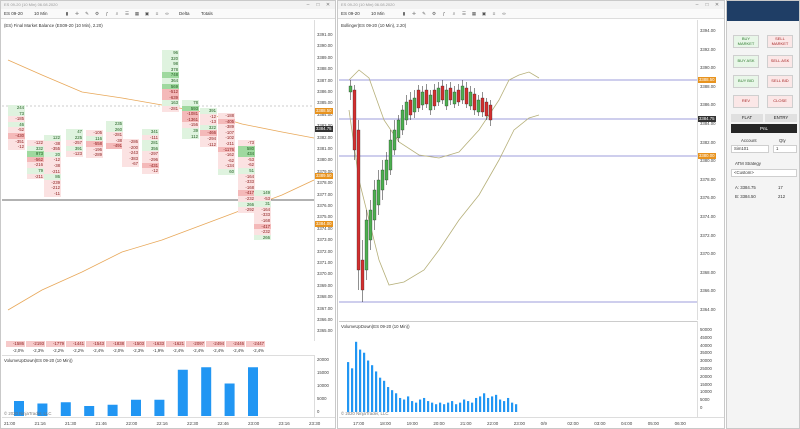 The height and width of the screenshot is (429, 800). I want to click on qty-label: Qty, so click(782, 140).